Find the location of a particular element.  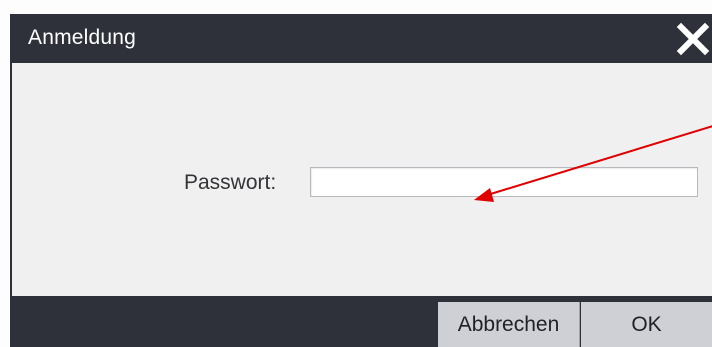

cancel-button: Abbrechen is located at coordinates (509, 324).